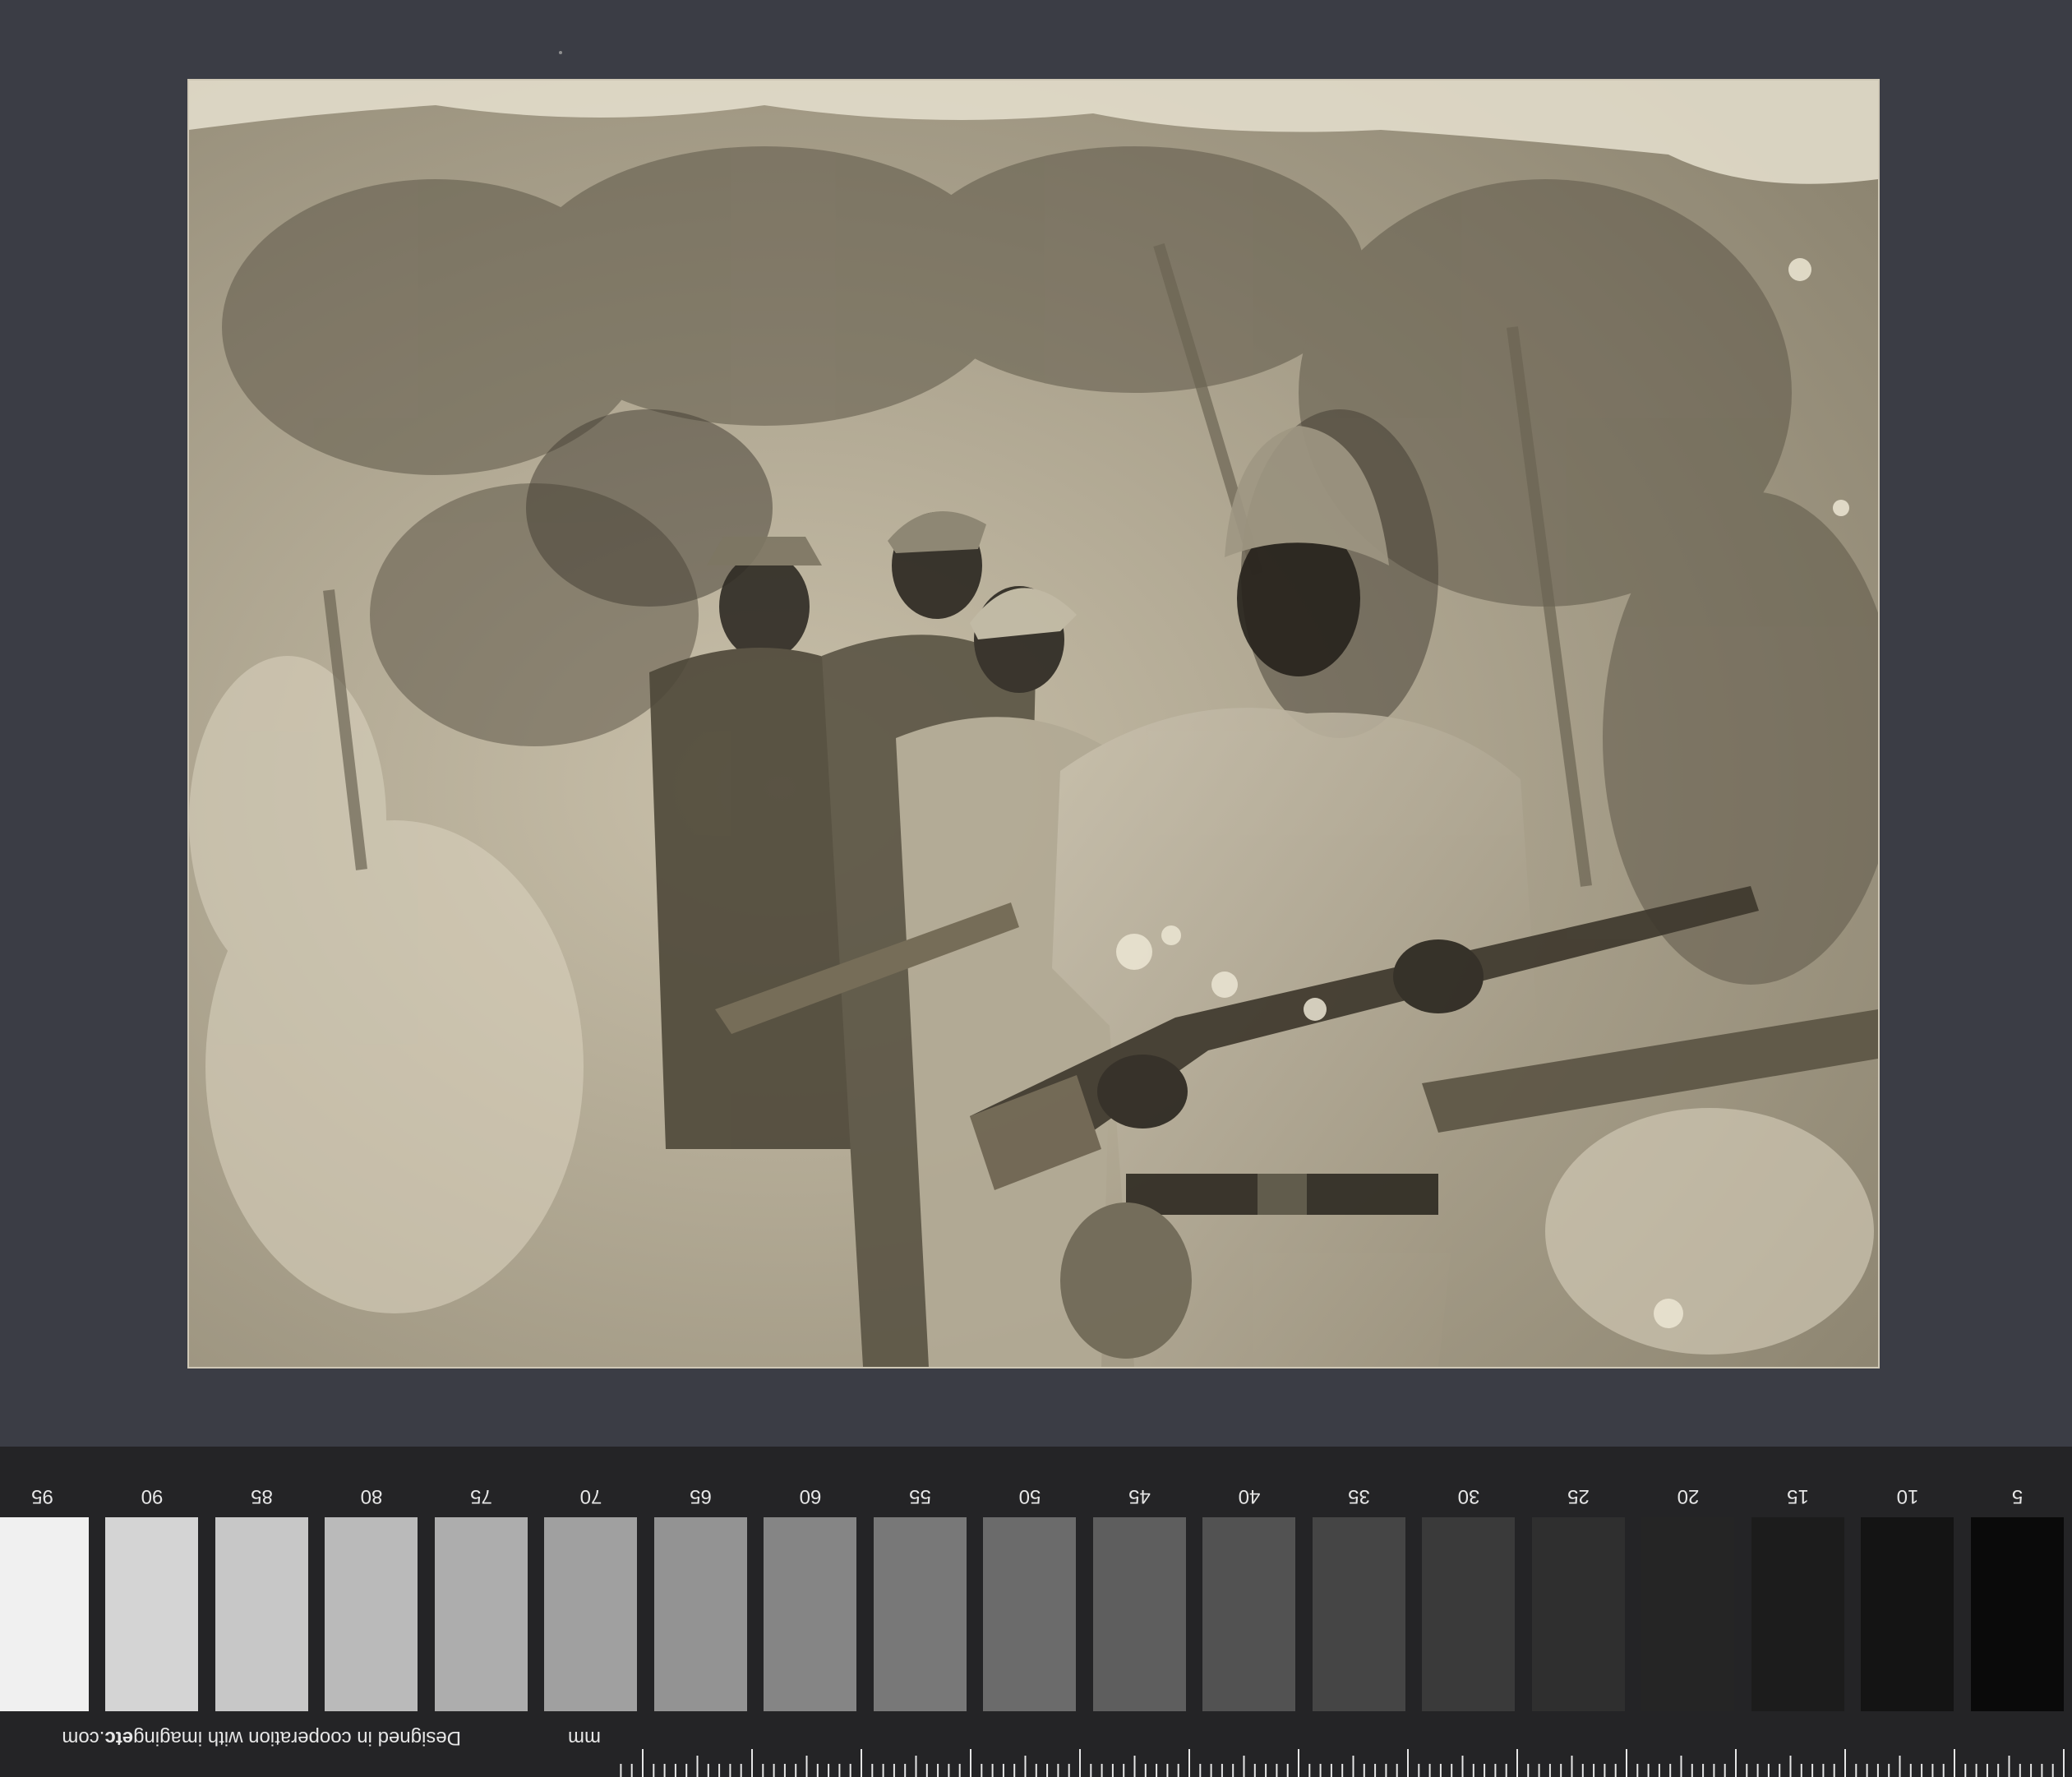 The image size is (2072, 1777). What do you see at coordinates (1468, 1496) in the screenshot?
I see `patch-label: 30` at bounding box center [1468, 1496].